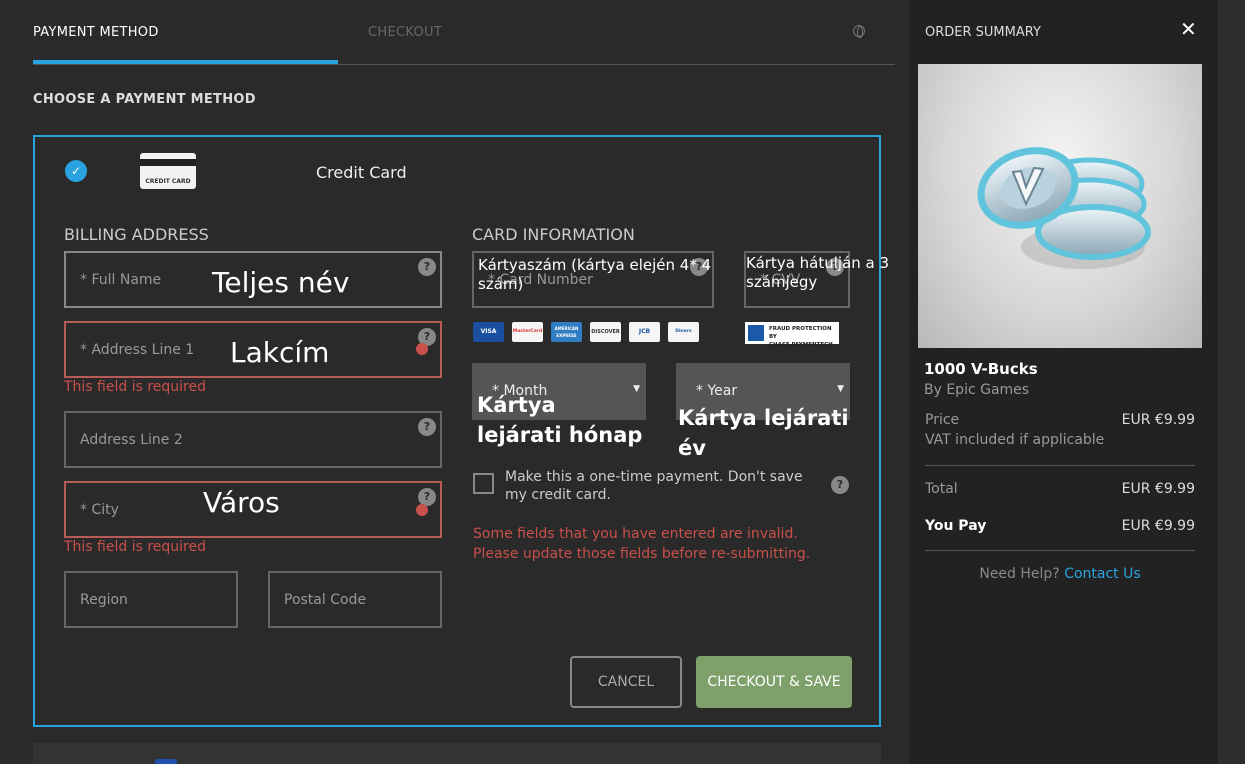 The width and height of the screenshot is (1245, 764). What do you see at coordinates (527, 332) in the screenshot?
I see `mastercard-icon: MasterCard` at bounding box center [527, 332].